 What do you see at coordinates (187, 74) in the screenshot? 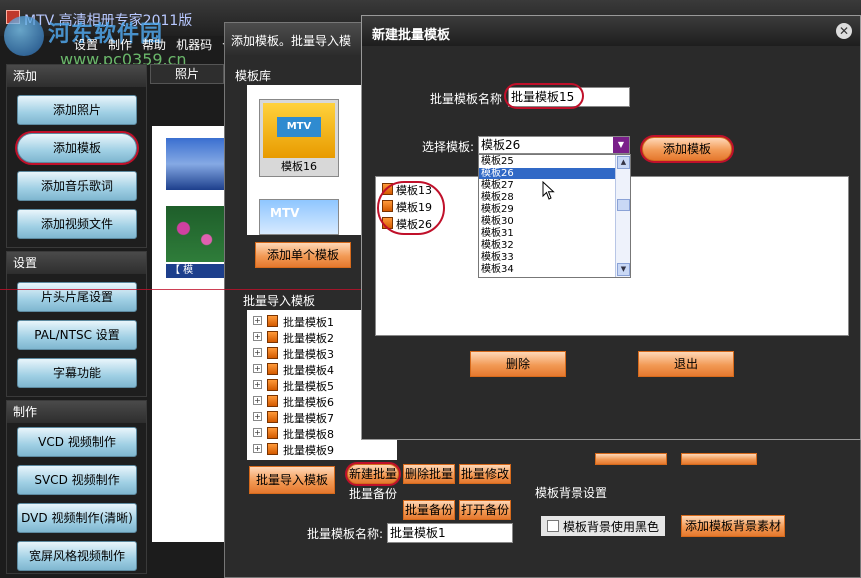
I see `tab-photos: 照片` at bounding box center [187, 74].